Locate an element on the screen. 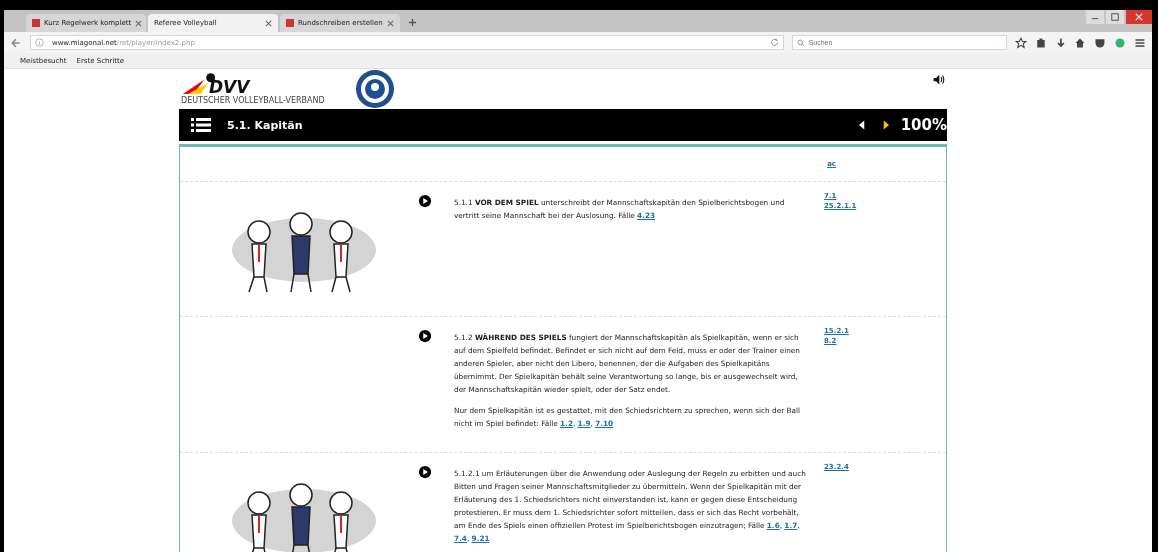 The image size is (1158, 552). logo-text: DVV is located at coordinates (230, 87).